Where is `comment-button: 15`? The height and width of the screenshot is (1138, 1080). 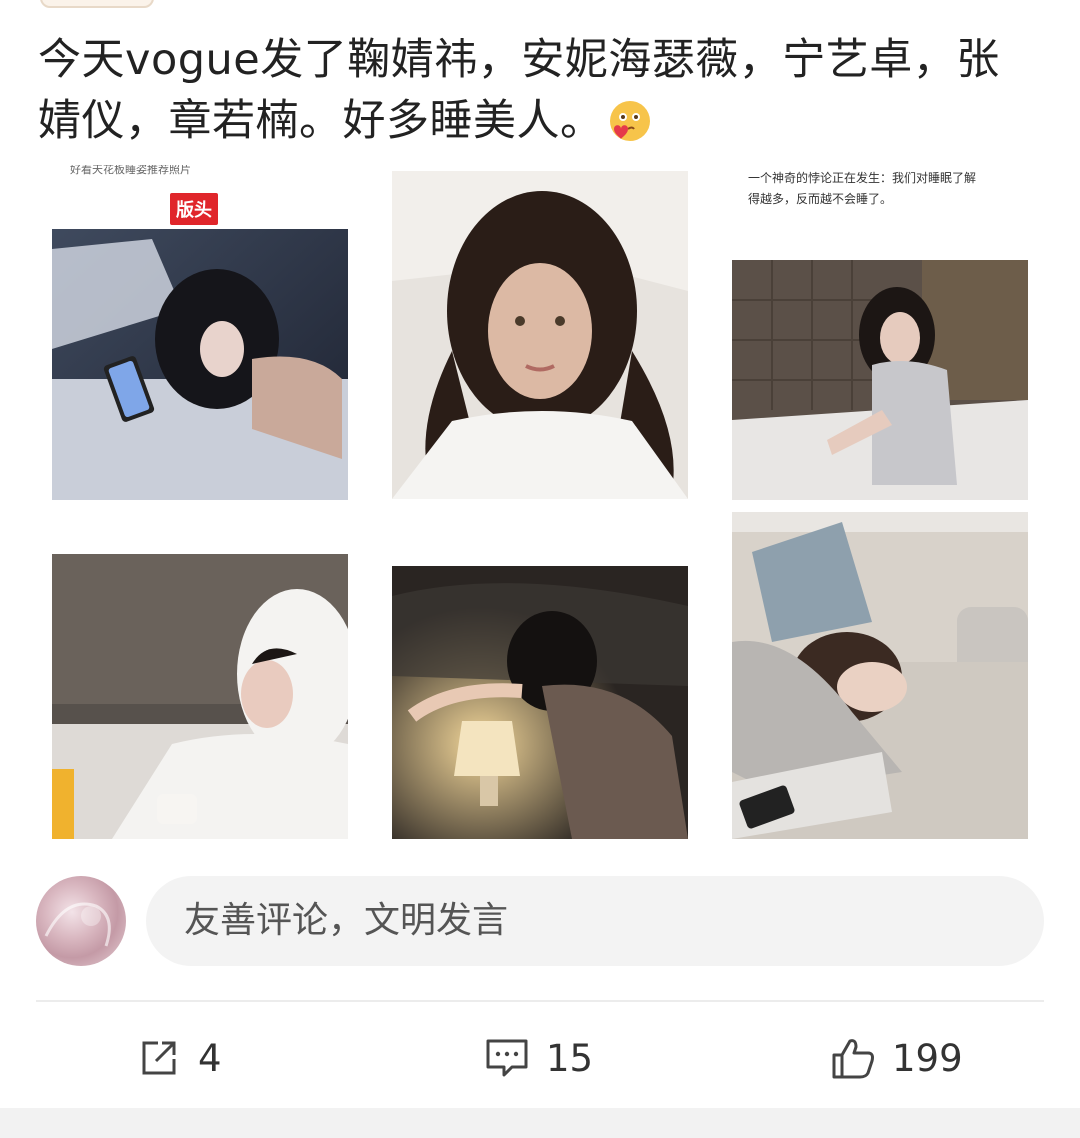 comment-button: 15 is located at coordinates (538, 1058).